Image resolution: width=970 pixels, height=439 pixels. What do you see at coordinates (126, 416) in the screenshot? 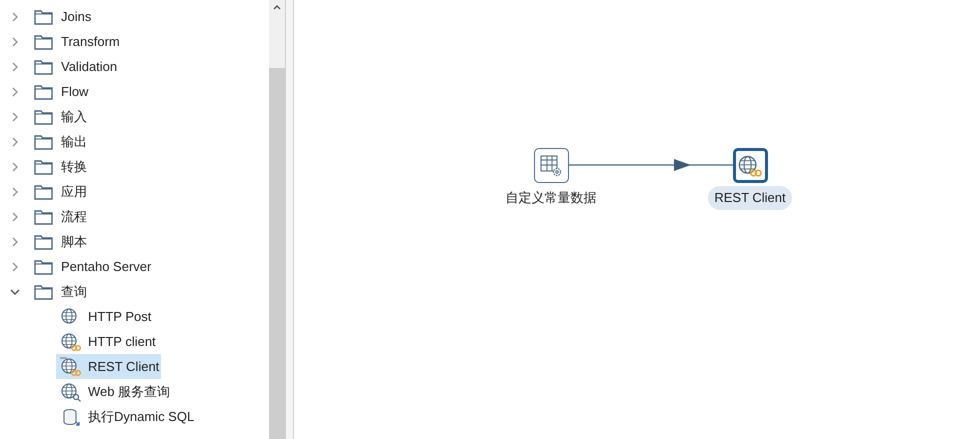
I see `step-item: 执行Dynamic SQL` at bounding box center [126, 416].